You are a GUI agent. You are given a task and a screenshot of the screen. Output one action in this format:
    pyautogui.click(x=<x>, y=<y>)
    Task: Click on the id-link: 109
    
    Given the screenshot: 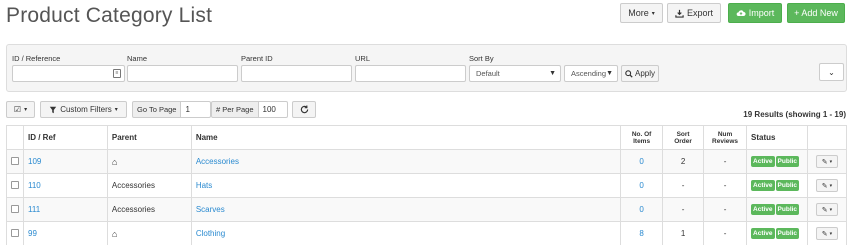 What is the action you would take?
    pyautogui.click(x=34, y=161)
    